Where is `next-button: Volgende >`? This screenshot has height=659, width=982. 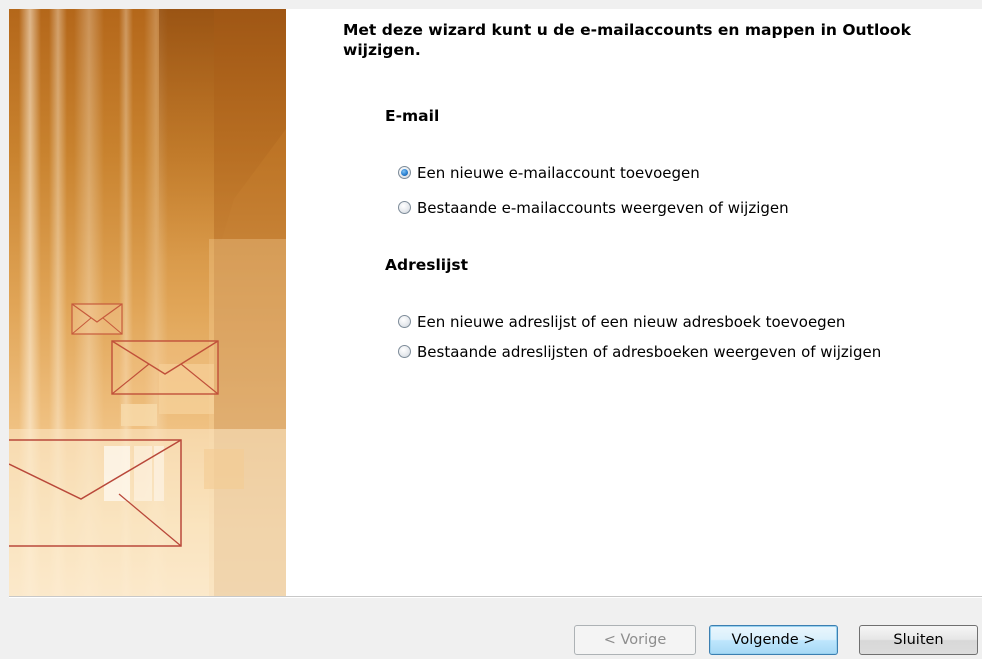
next-button: Volgende > is located at coordinates (773, 640).